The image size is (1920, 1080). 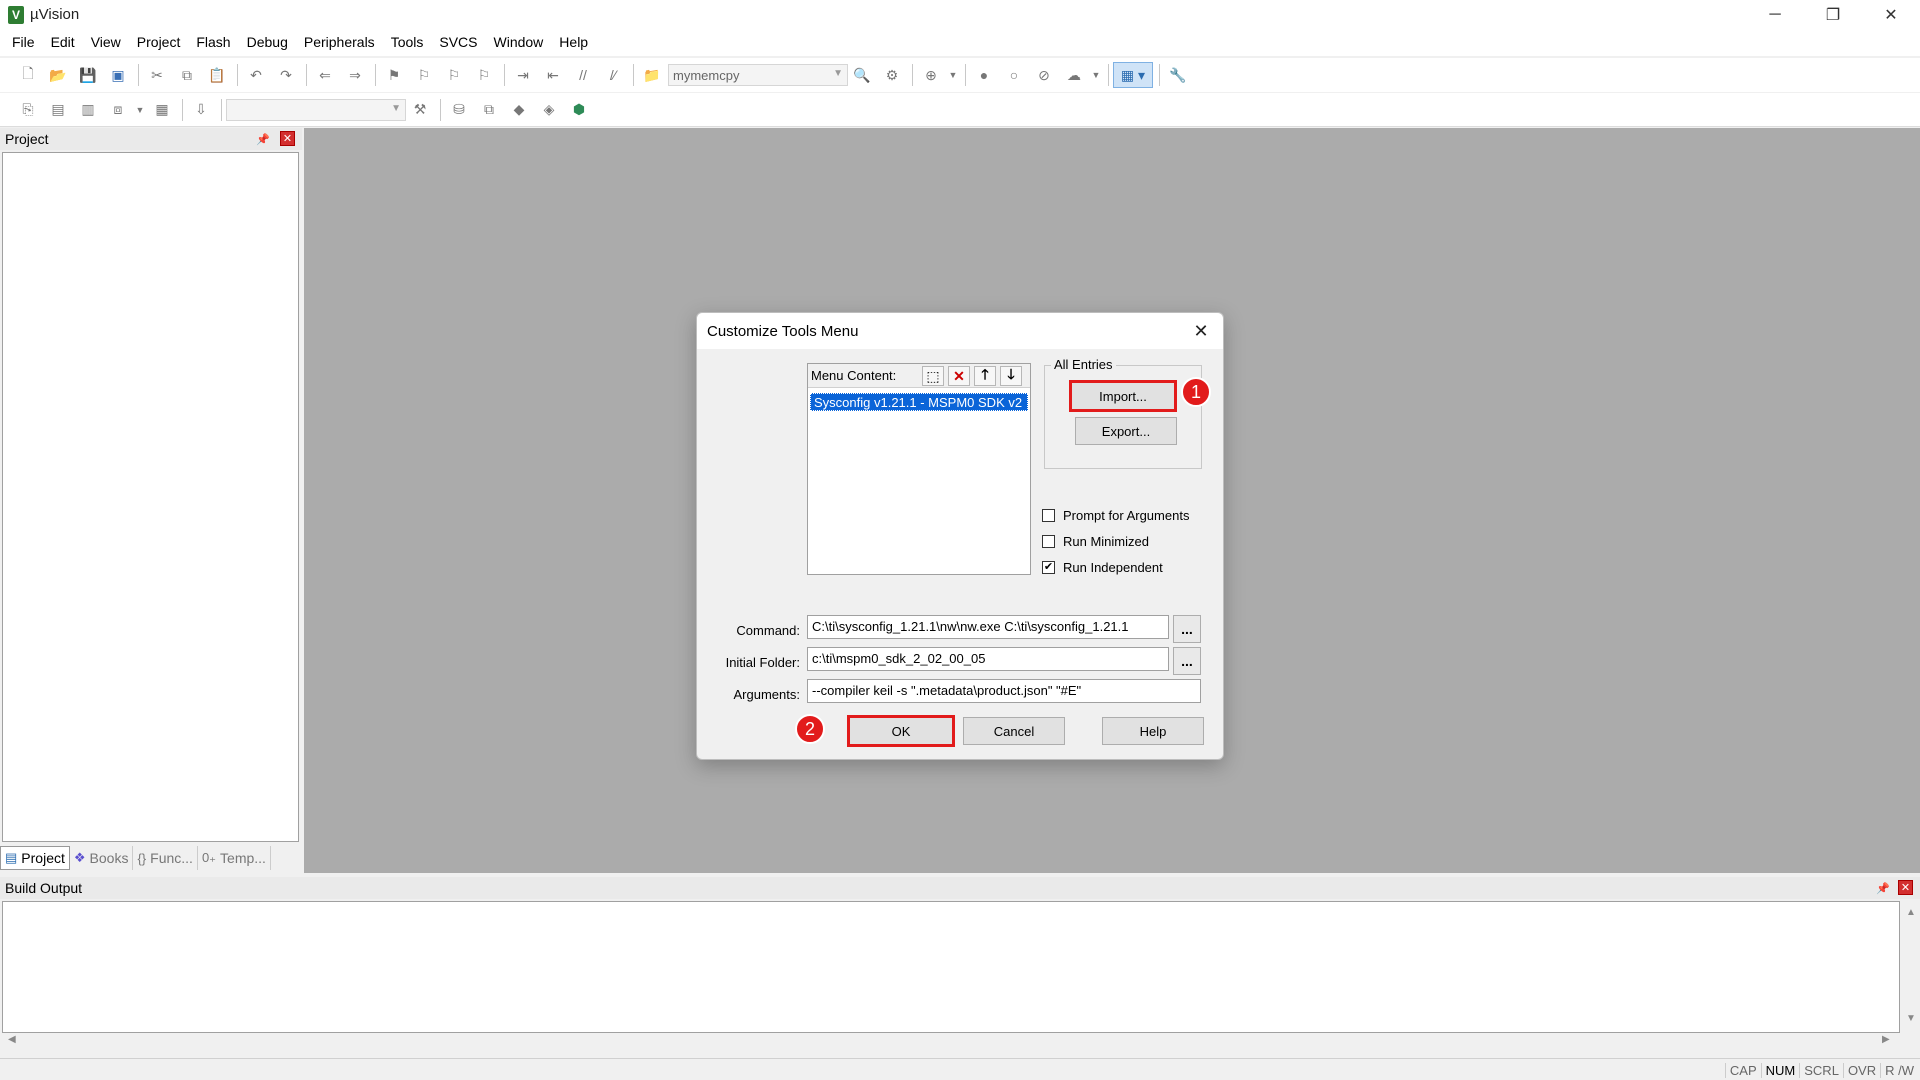 What do you see at coordinates (1014, 731) in the screenshot?
I see `cancel-button: Cancel` at bounding box center [1014, 731].